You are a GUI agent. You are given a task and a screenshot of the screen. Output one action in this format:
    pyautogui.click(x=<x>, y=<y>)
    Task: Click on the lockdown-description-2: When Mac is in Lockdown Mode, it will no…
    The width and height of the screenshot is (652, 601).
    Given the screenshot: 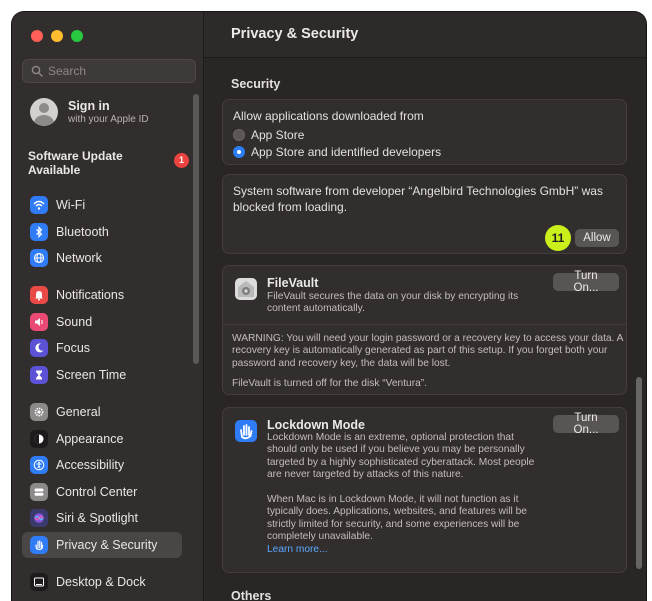 What is the action you would take?
    pyautogui.click(x=397, y=518)
    